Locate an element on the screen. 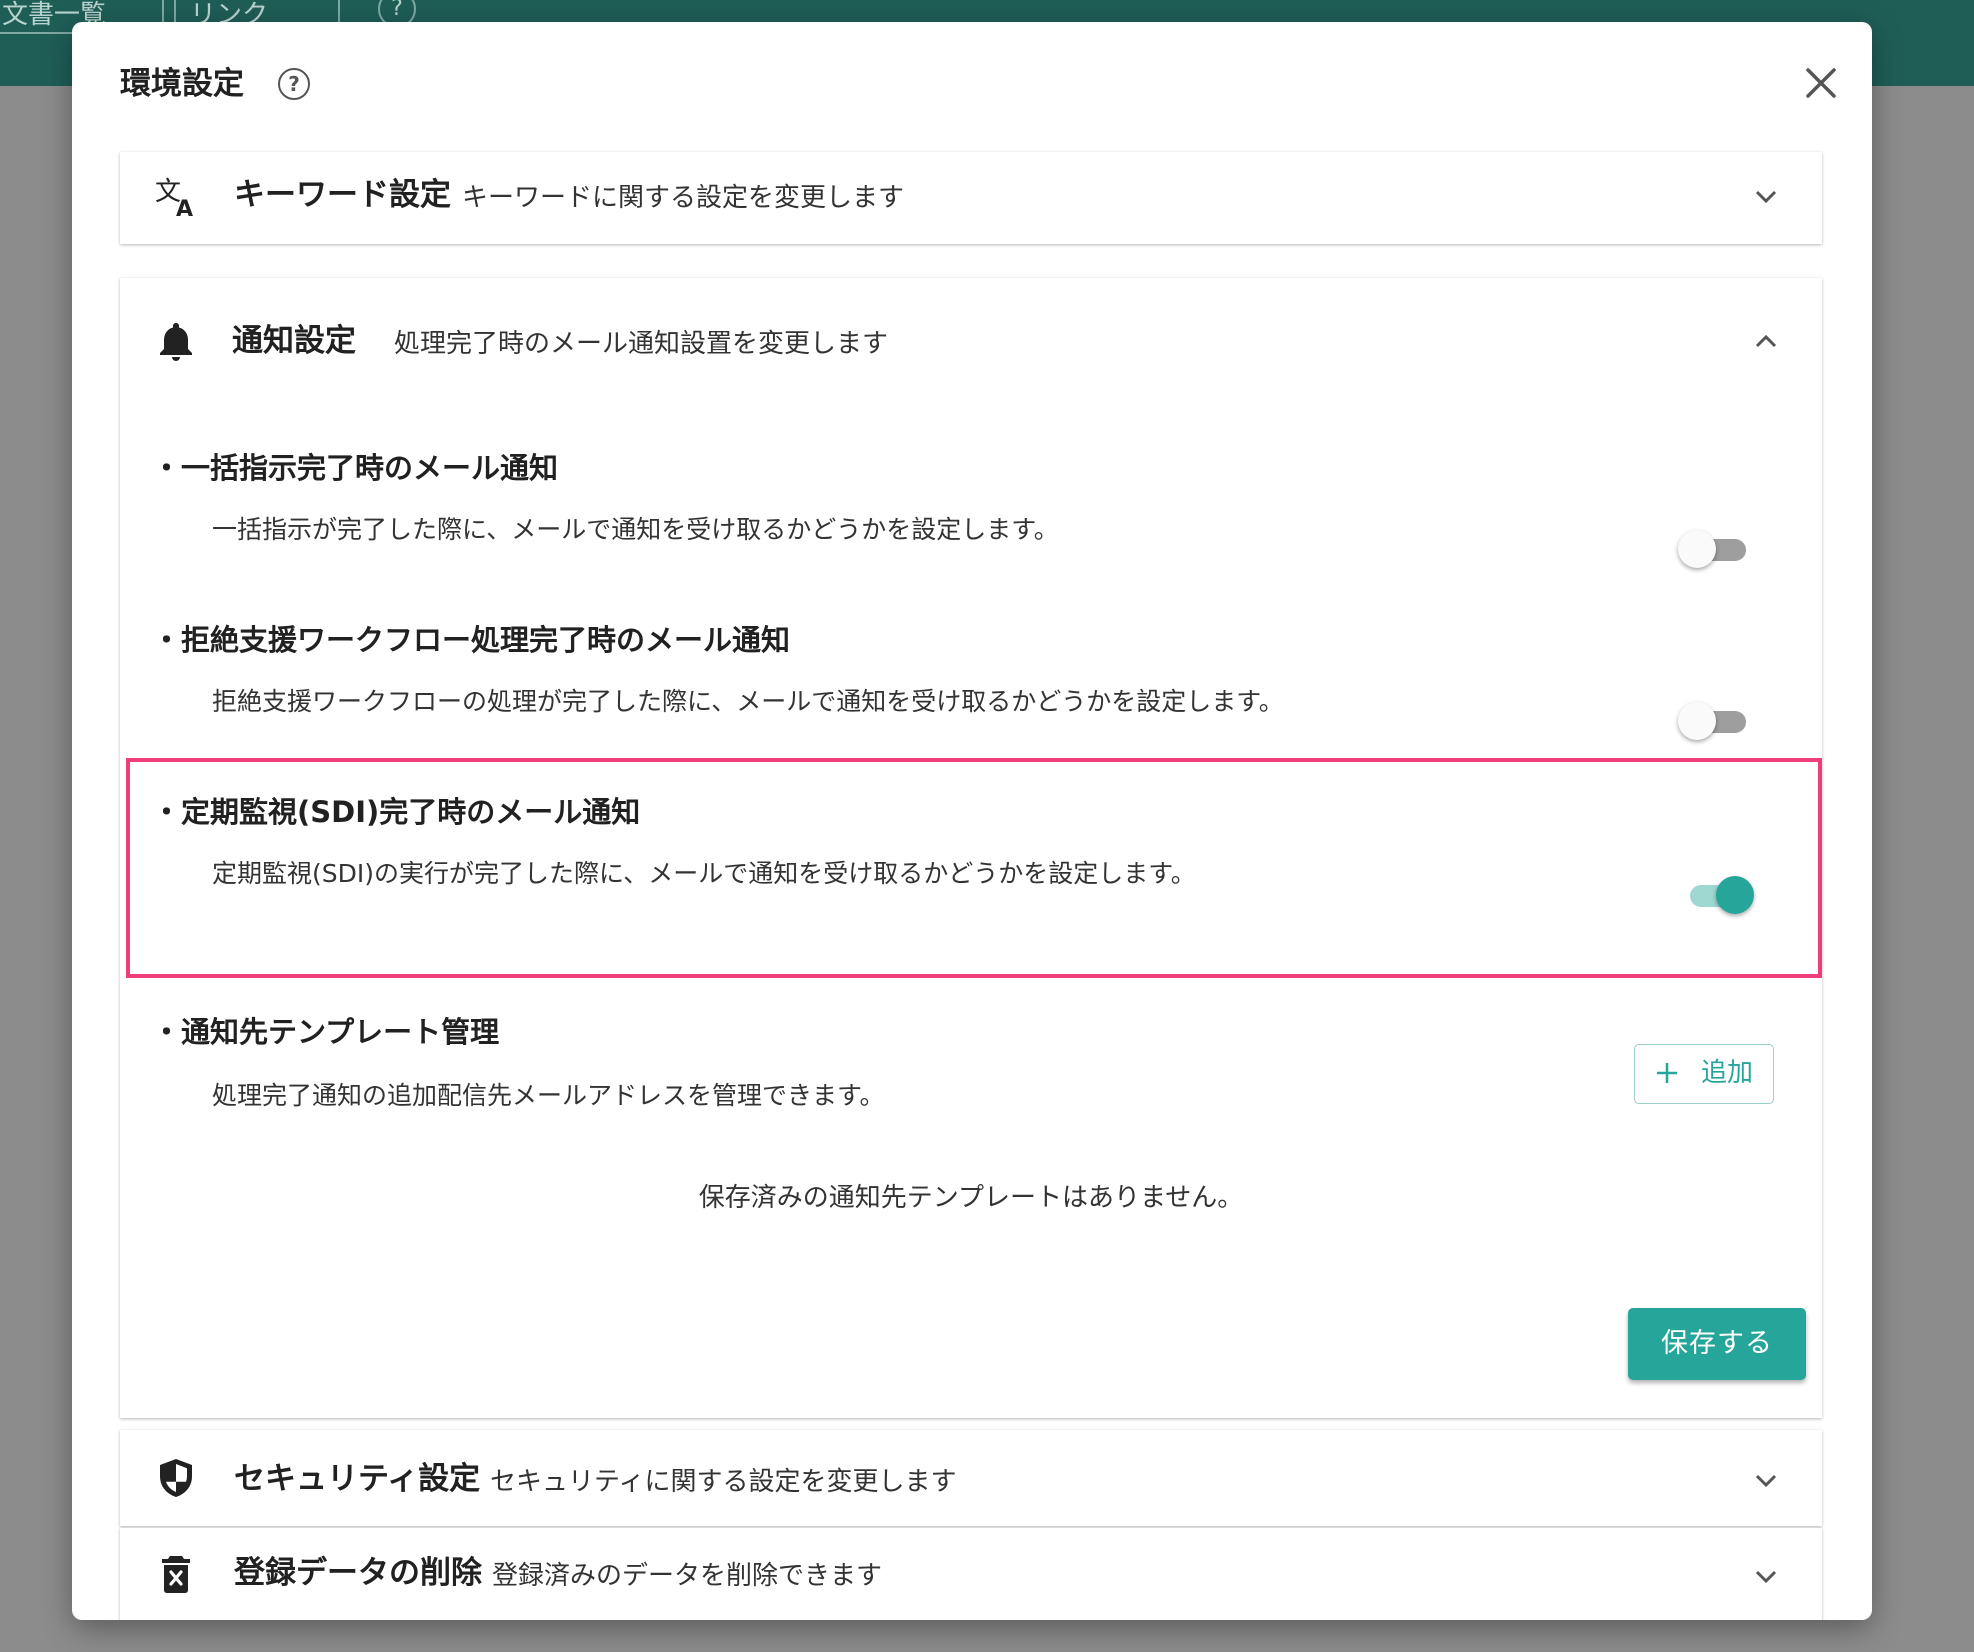 The image size is (1974, 1652). help-icon: ? is located at coordinates (294, 84).